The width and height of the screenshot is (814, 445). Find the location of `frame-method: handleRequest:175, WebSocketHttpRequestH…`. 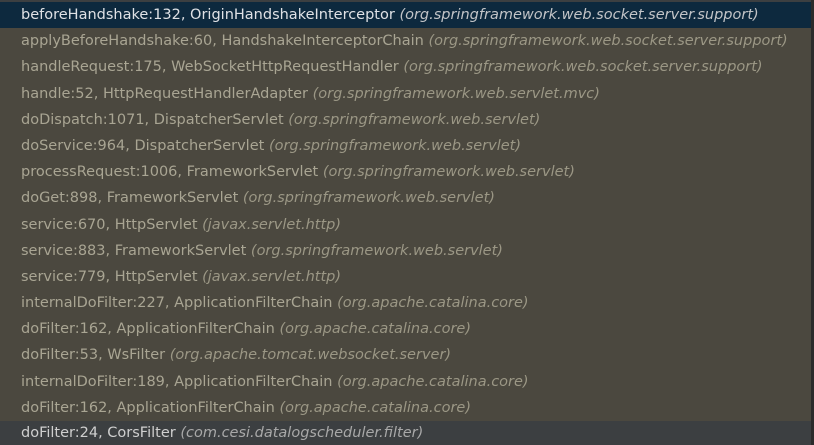

frame-method: handleRequest:175, WebSocketHttpRequestH… is located at coordinates (210, 67).